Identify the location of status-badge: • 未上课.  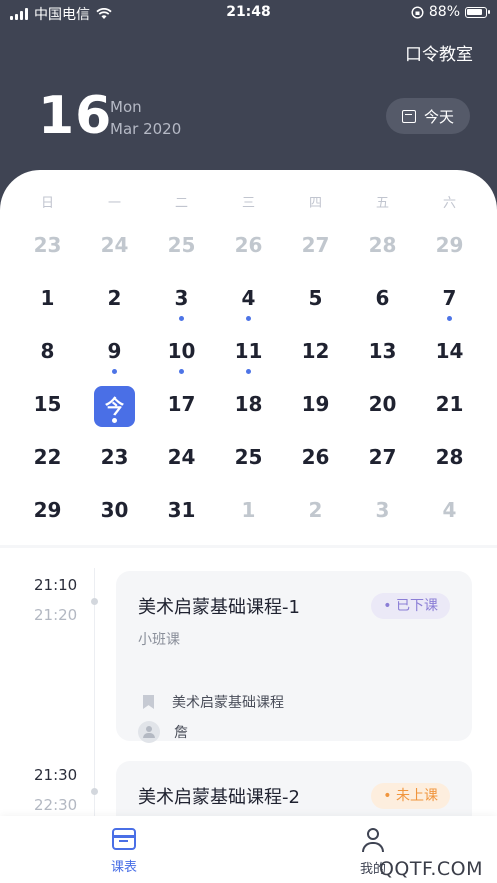
(410, 796).